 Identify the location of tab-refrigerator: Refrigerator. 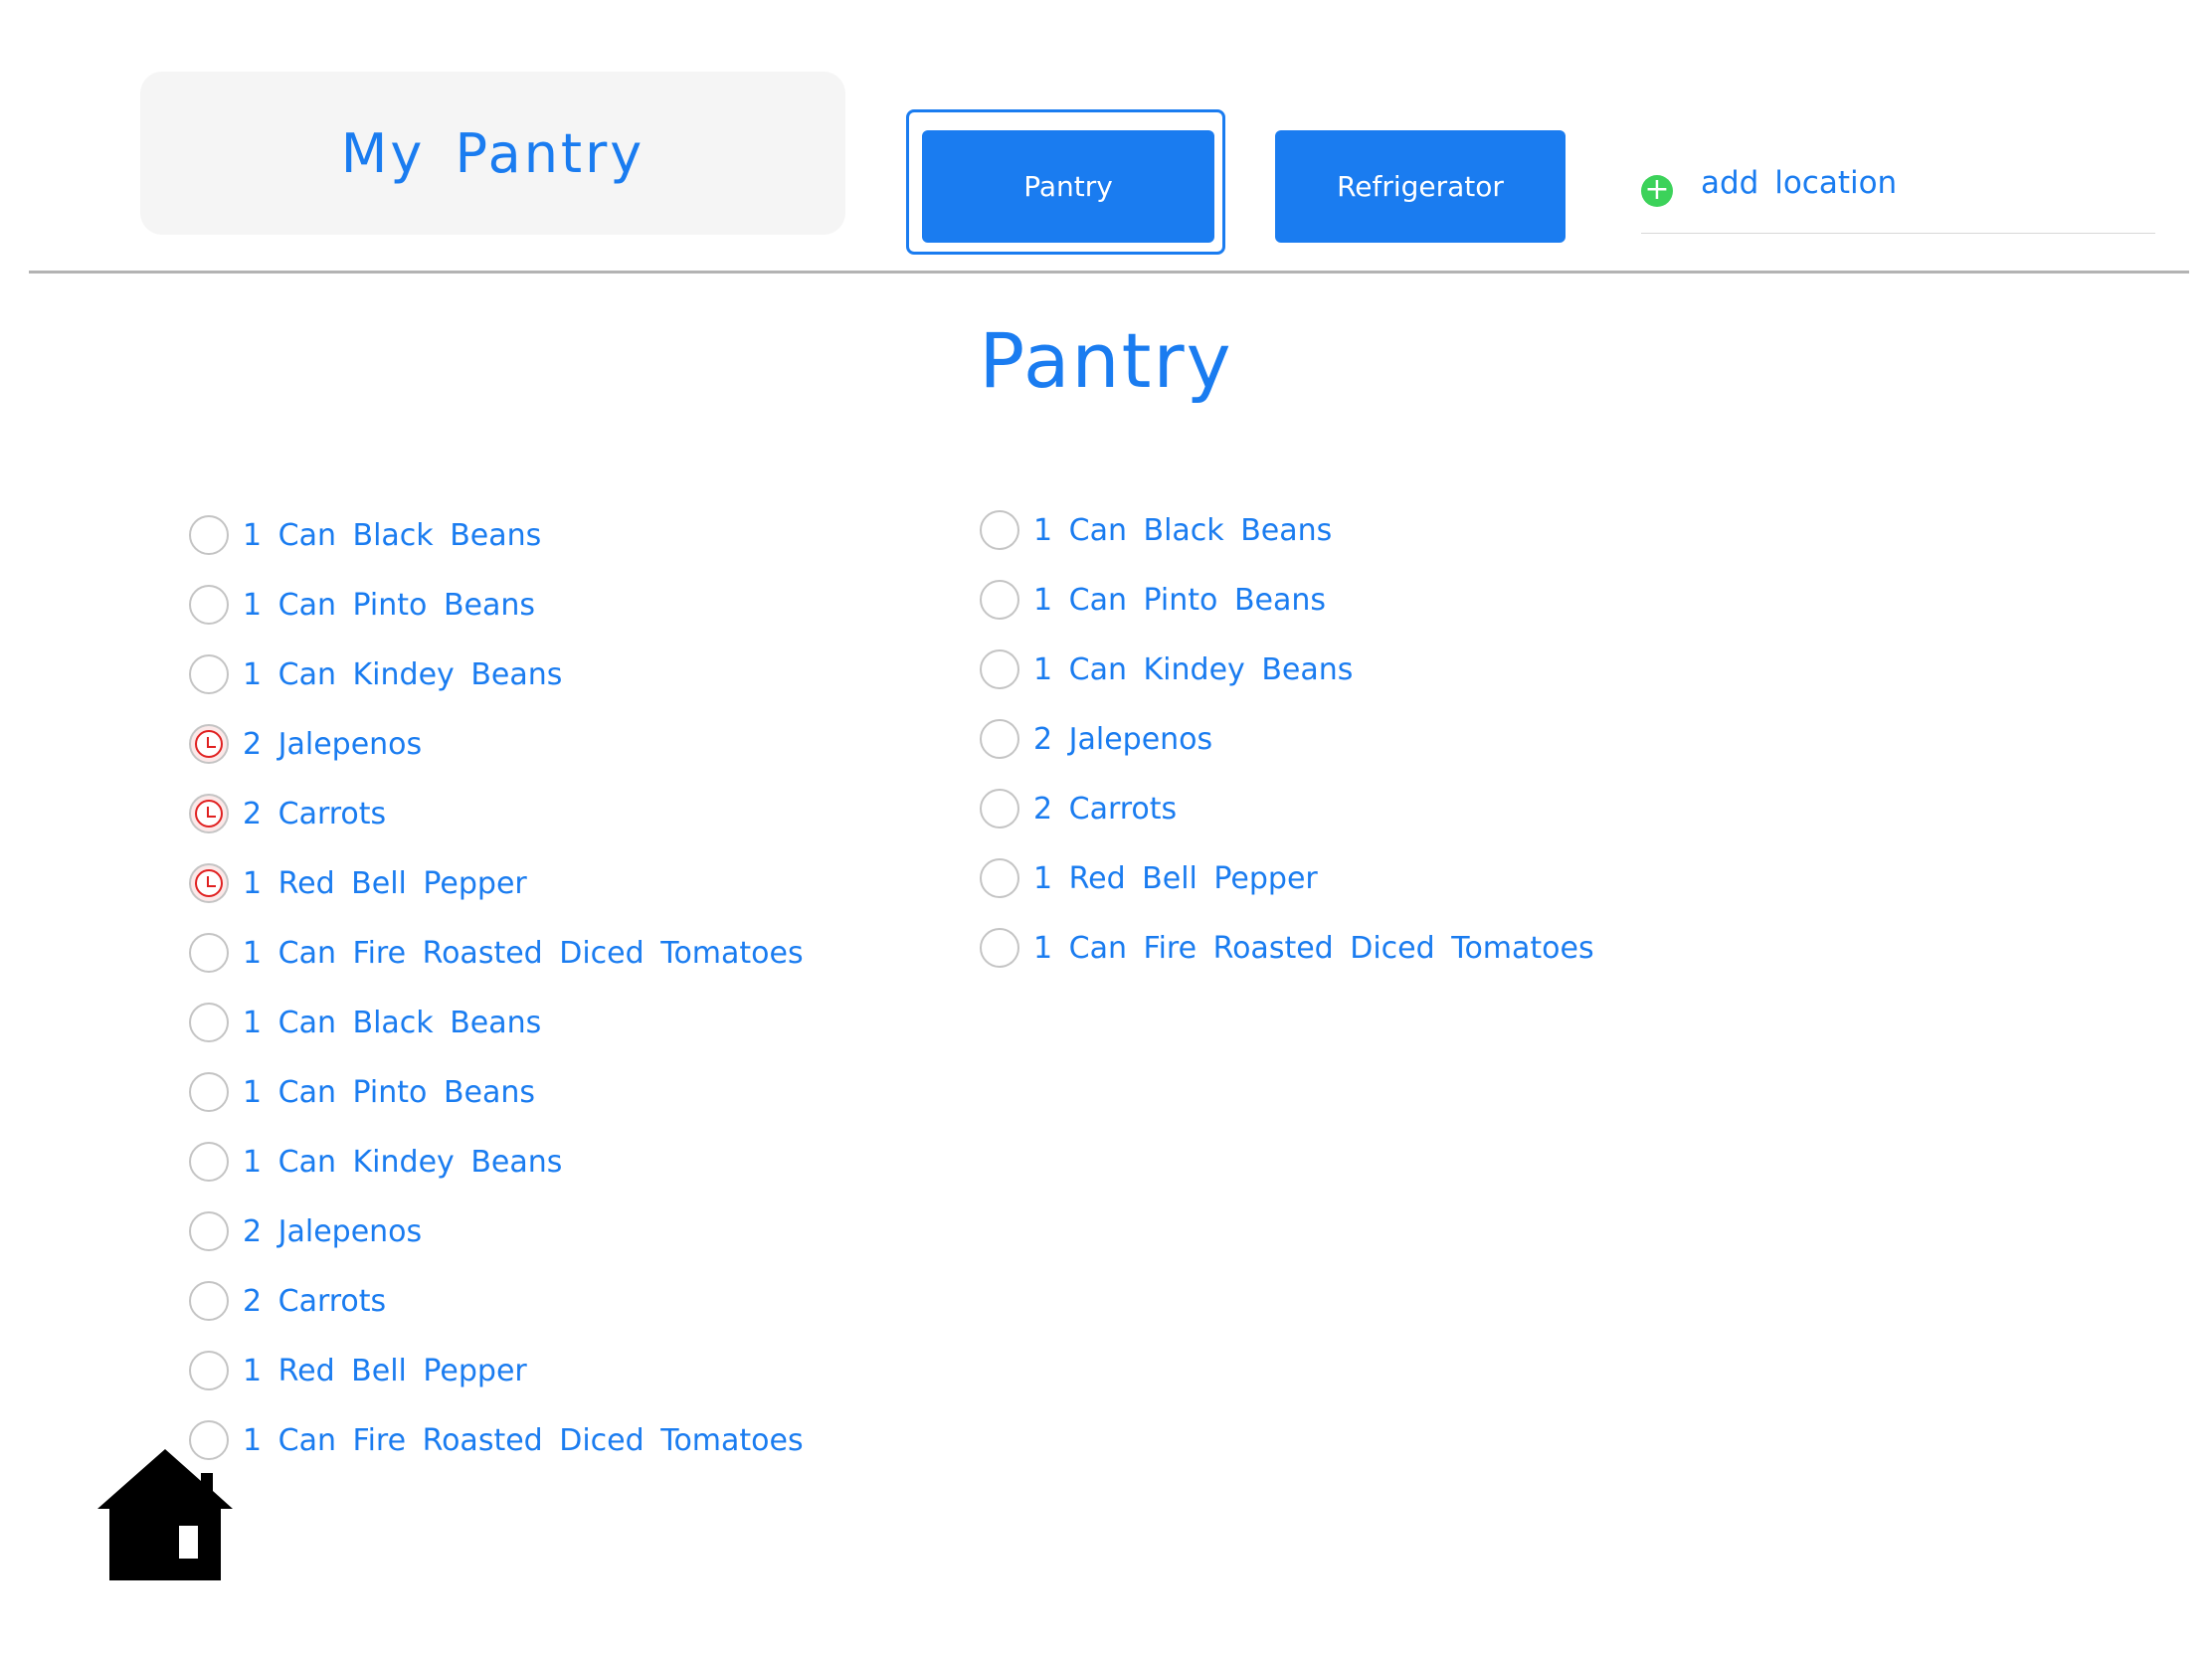
(1420, 186).